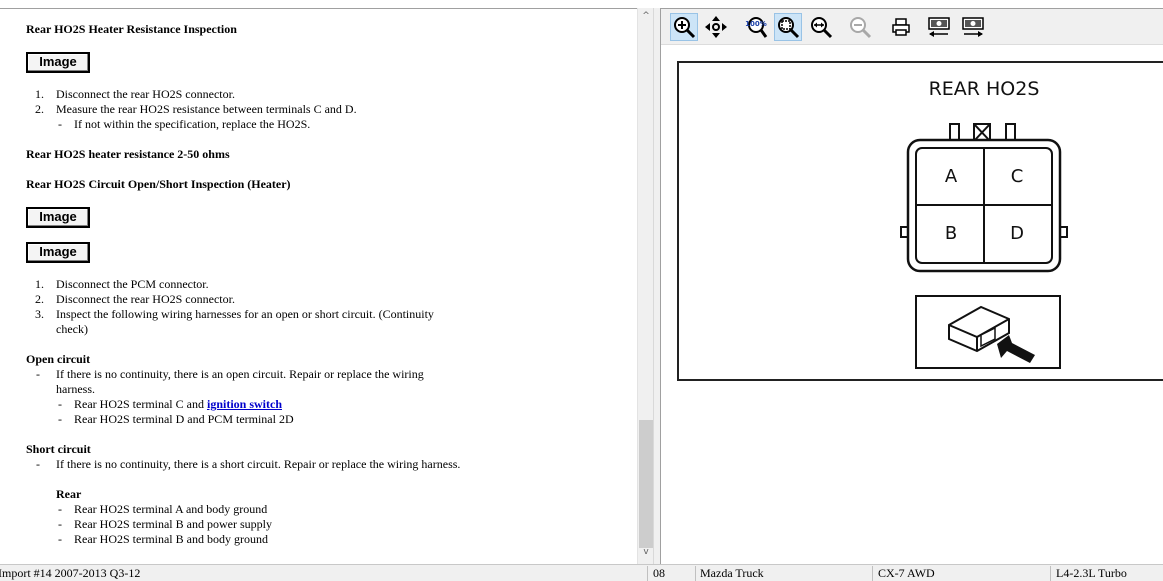 The width and height of the screenshot is (1163, 581). I want to click on status-make: Mazda Truck, so click(732, 573).